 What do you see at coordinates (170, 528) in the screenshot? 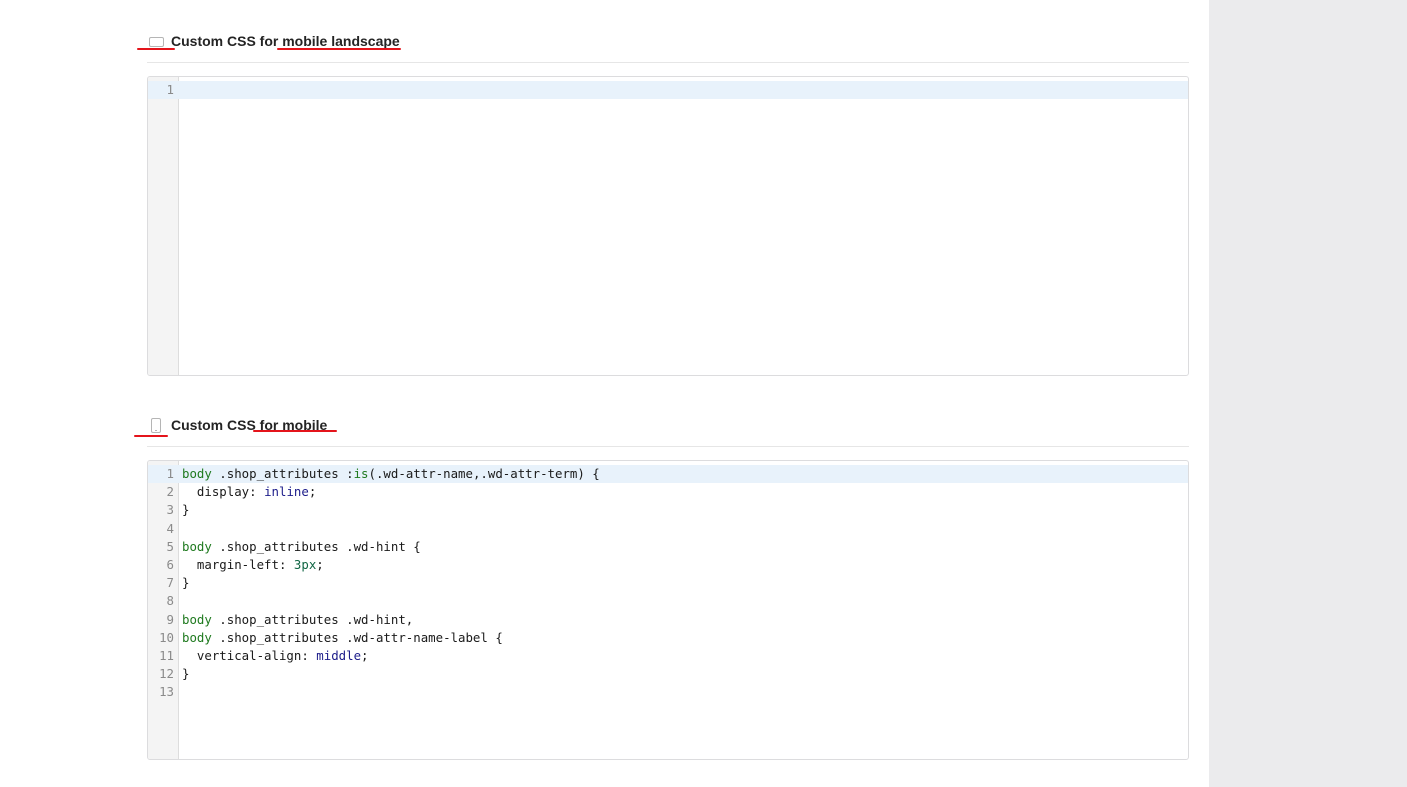
I see `line-number: 4` at bounding box center [170, 528].